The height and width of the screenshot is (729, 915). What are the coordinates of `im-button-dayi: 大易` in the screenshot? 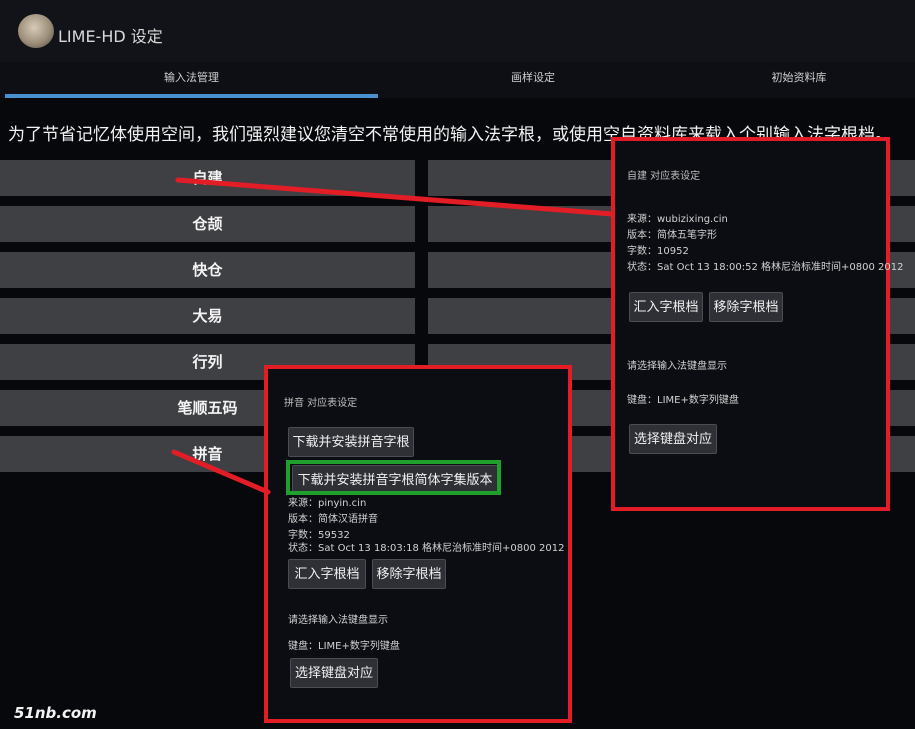 It's located at (207, 316).